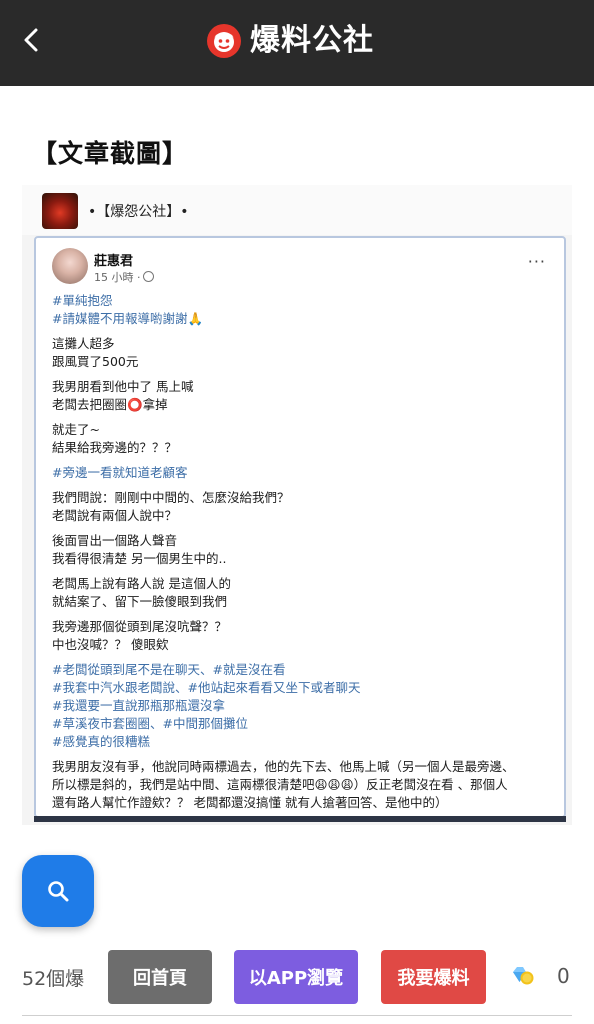 The height and width of the screenshot is (1024, 594). Describe the element at coordinates (115, 540) in the screenshot. I see `post-text-line: 後面冒出一個路人聲音` at that location.